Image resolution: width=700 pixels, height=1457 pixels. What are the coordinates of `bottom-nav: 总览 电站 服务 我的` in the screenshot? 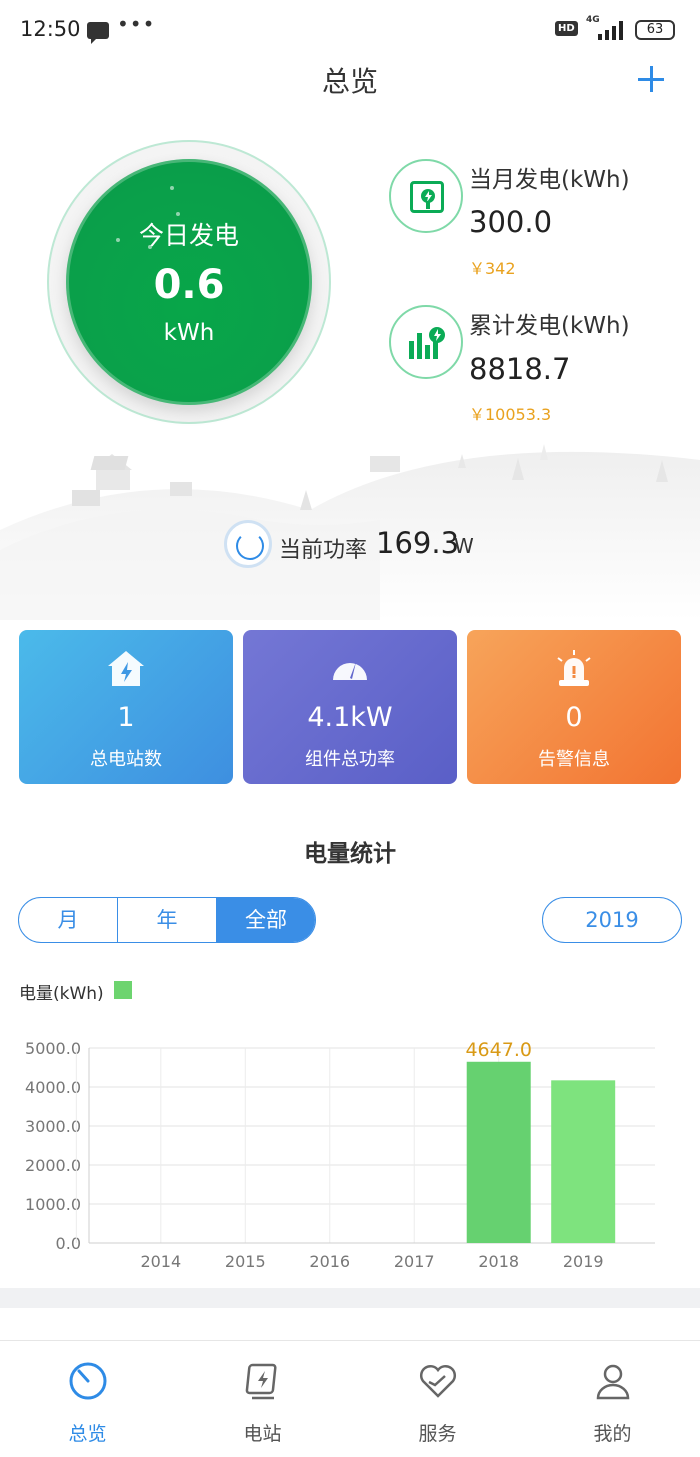 It's located at (350, 1398).